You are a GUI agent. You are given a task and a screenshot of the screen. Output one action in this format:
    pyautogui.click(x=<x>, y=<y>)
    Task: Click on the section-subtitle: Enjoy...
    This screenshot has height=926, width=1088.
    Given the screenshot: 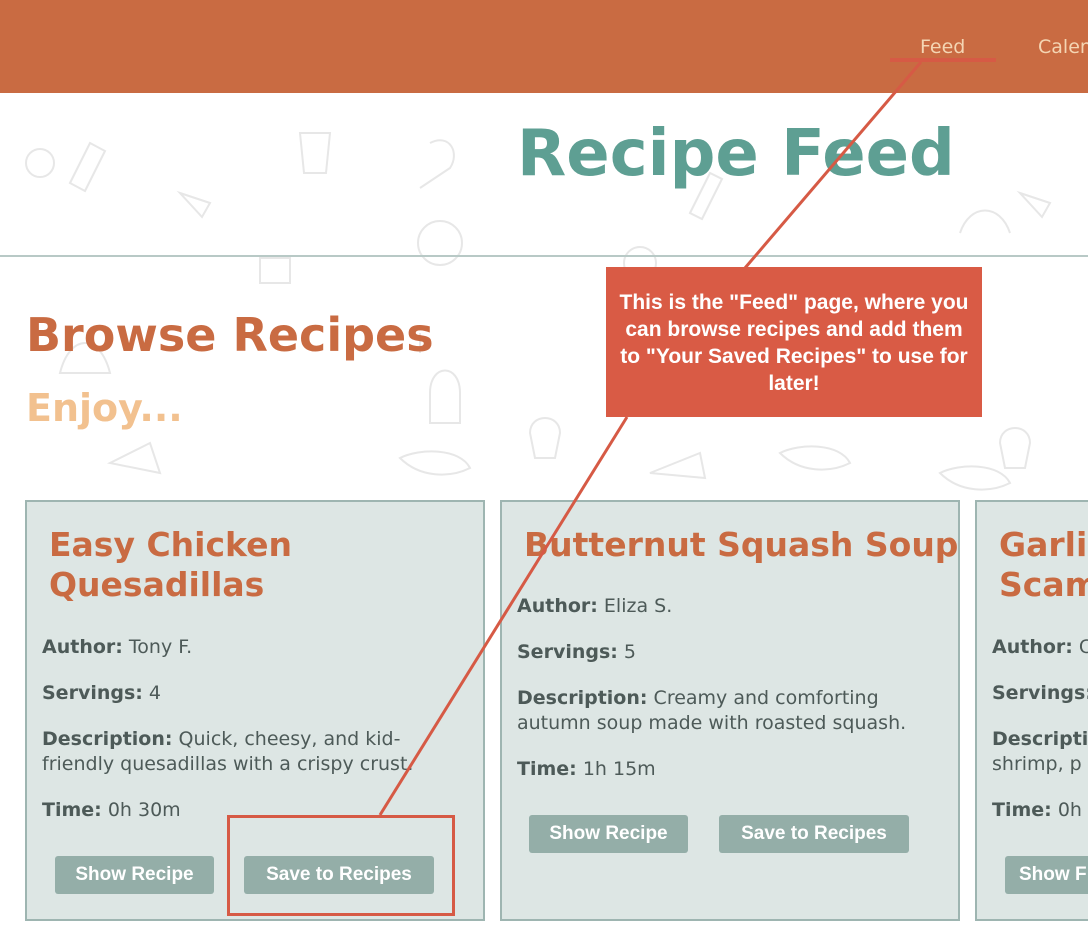 What is the action you would take?
    pyautogui.click(x=104, y=408)
    